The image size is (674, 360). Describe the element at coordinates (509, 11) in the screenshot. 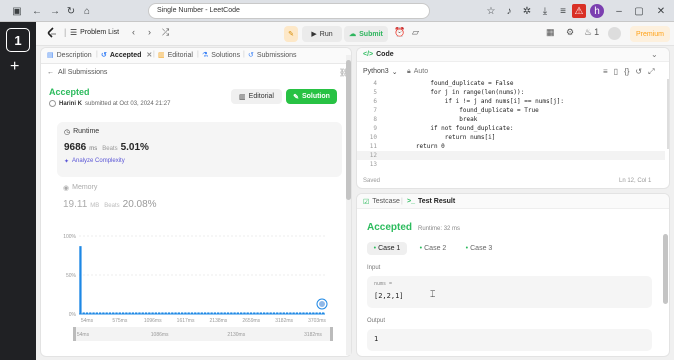

I see `speaker-icon: ♪` at that location.